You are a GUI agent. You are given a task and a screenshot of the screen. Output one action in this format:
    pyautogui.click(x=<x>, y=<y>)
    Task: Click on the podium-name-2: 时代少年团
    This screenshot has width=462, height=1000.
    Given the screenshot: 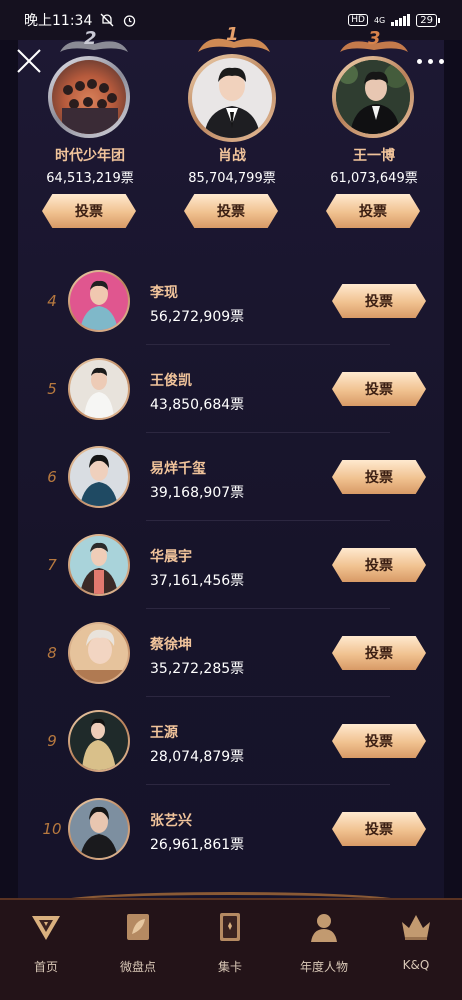 What is the action you would take?
    pyautogui.click(x=90, y=156)
    